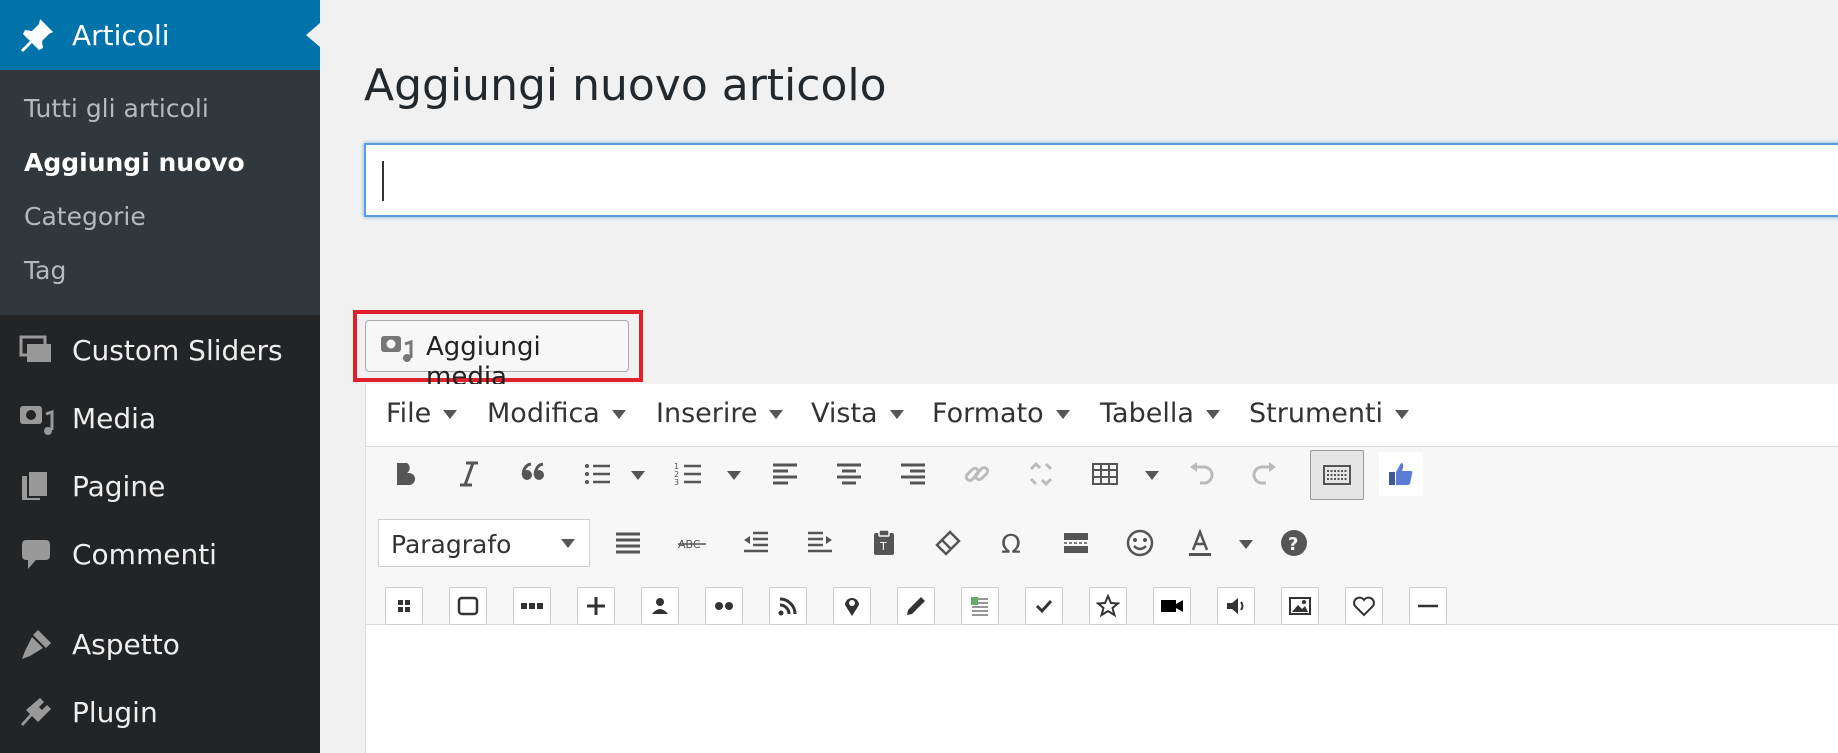 This screenshot has width=1838, height=753. Describe the element at coordinates (469, 474) in the screenshot. I see `italic-icon` at that location.